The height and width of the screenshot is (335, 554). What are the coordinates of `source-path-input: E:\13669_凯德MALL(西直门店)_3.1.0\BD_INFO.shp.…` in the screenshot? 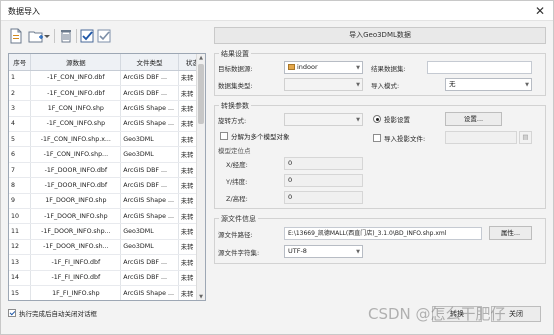 It's located at (383, 233).